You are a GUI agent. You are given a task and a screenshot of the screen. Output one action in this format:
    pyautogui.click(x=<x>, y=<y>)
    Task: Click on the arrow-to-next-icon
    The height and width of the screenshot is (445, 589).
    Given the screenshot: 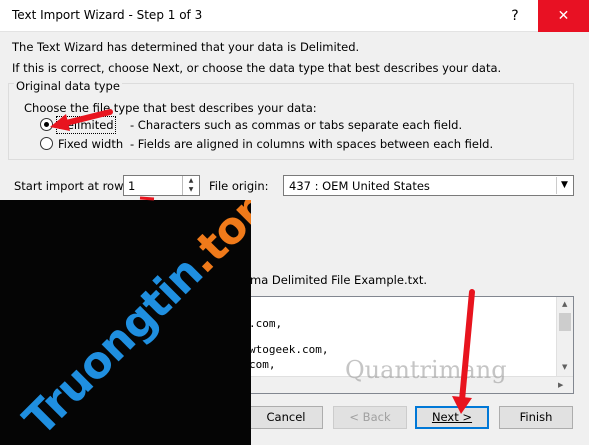 What is the action you would take?
    pyautogui.click(x=463, y=351)
    